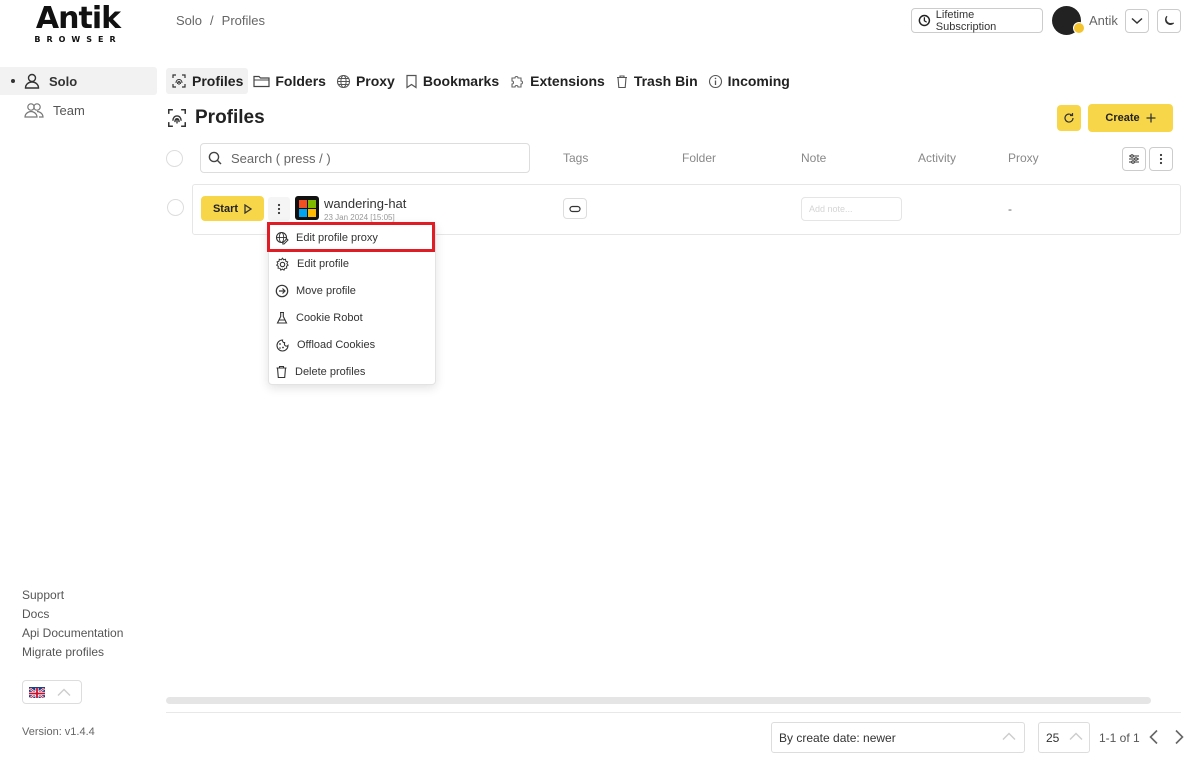 This screenshot has height=768, width=1196. Describe the element at coordinates (557, 81) in the screenshot. I see `tab-extensions: Extensions` at that location.